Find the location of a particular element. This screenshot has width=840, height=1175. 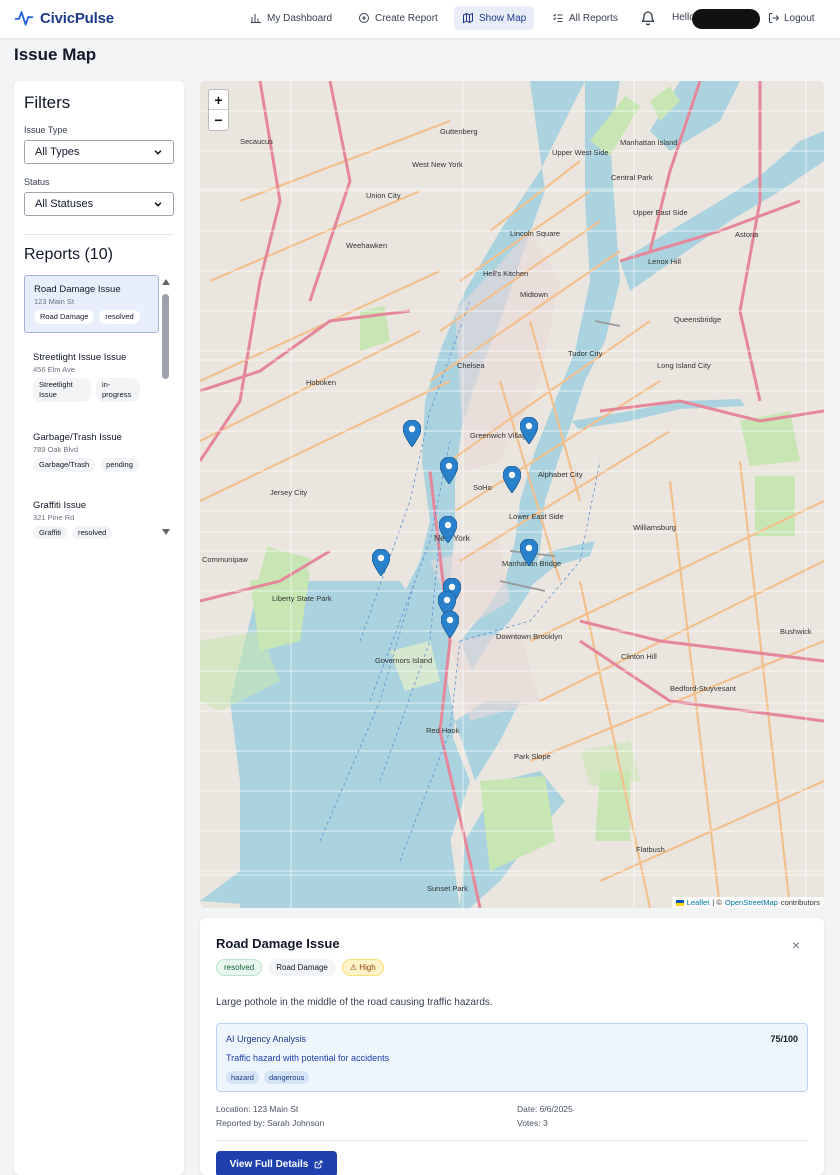

external-link-icon is located at coordinates (319, 1164).